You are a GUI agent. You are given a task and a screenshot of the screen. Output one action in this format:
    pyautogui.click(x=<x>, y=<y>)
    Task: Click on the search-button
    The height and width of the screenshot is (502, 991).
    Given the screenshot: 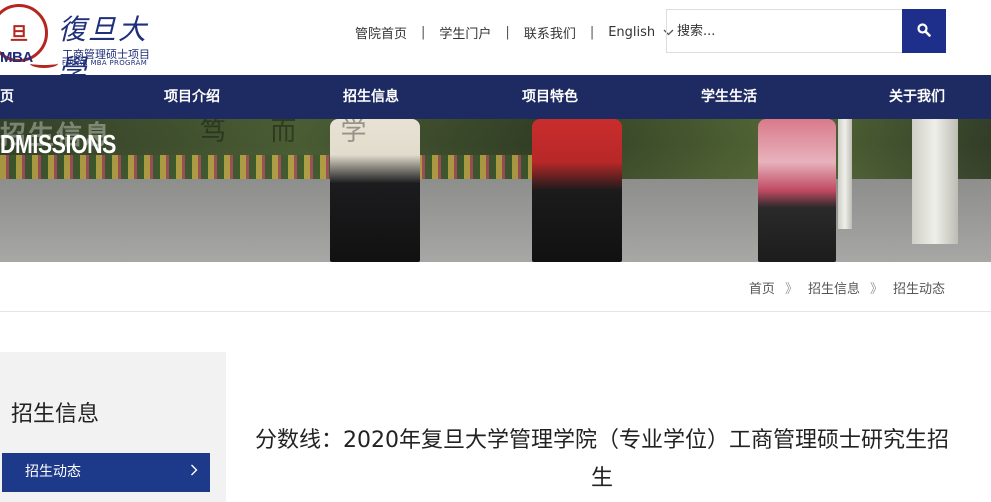 What is the action you would take?
    pyautogui.click(x=924, y=31)
    